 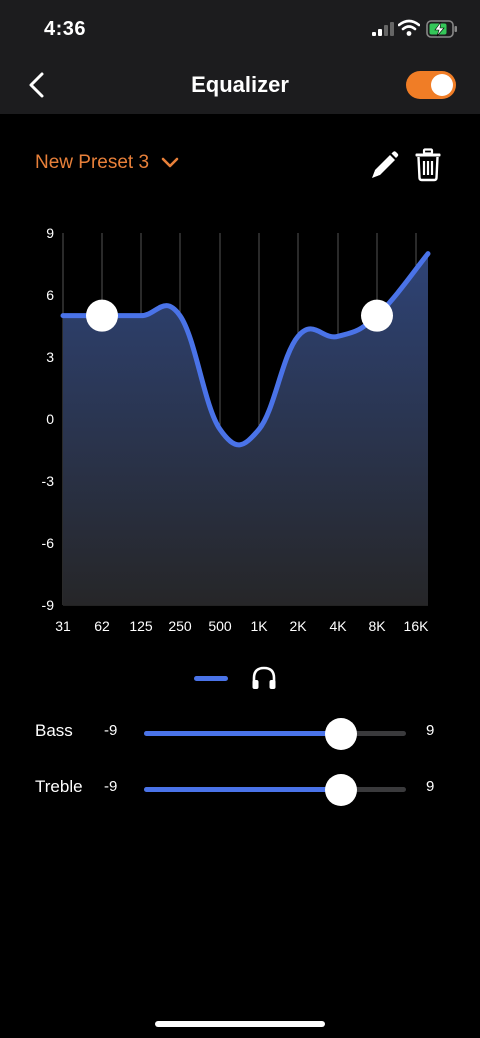 I want to click on treble-label: Treble, so click(x=59, y=786).